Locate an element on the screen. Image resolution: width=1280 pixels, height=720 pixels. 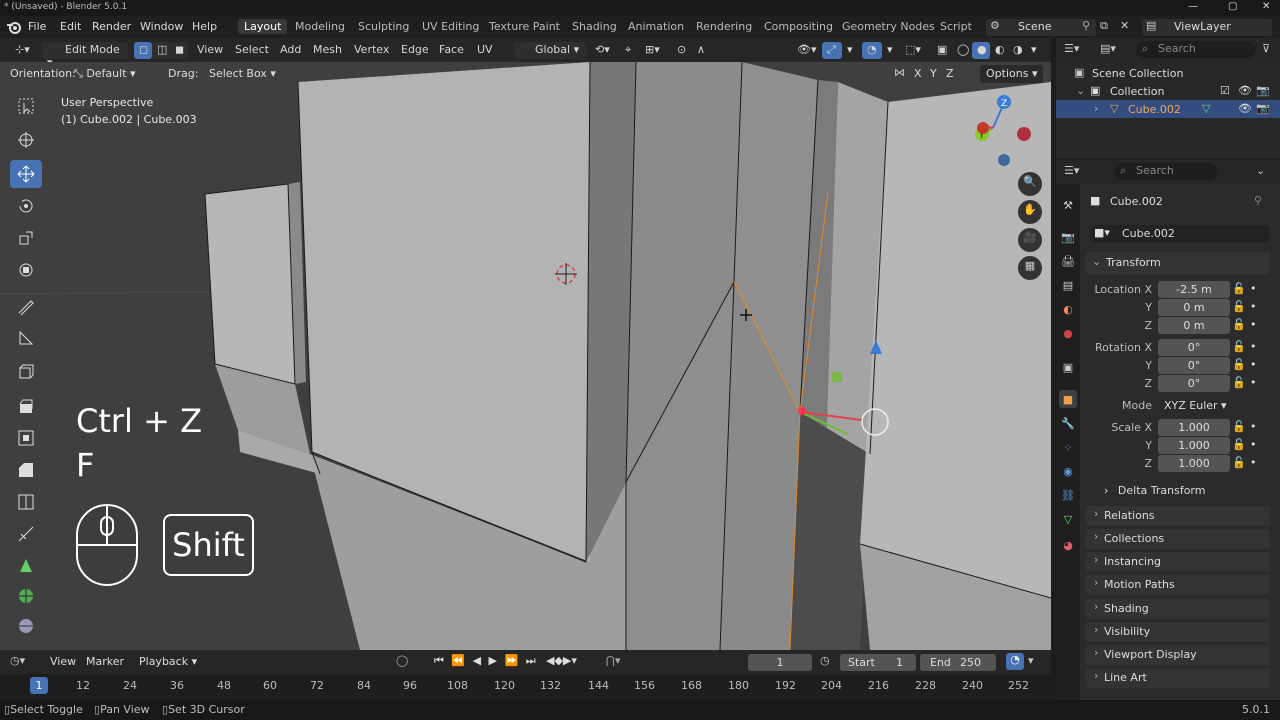
blender-logo-icon is located at coordinates (14, 28).